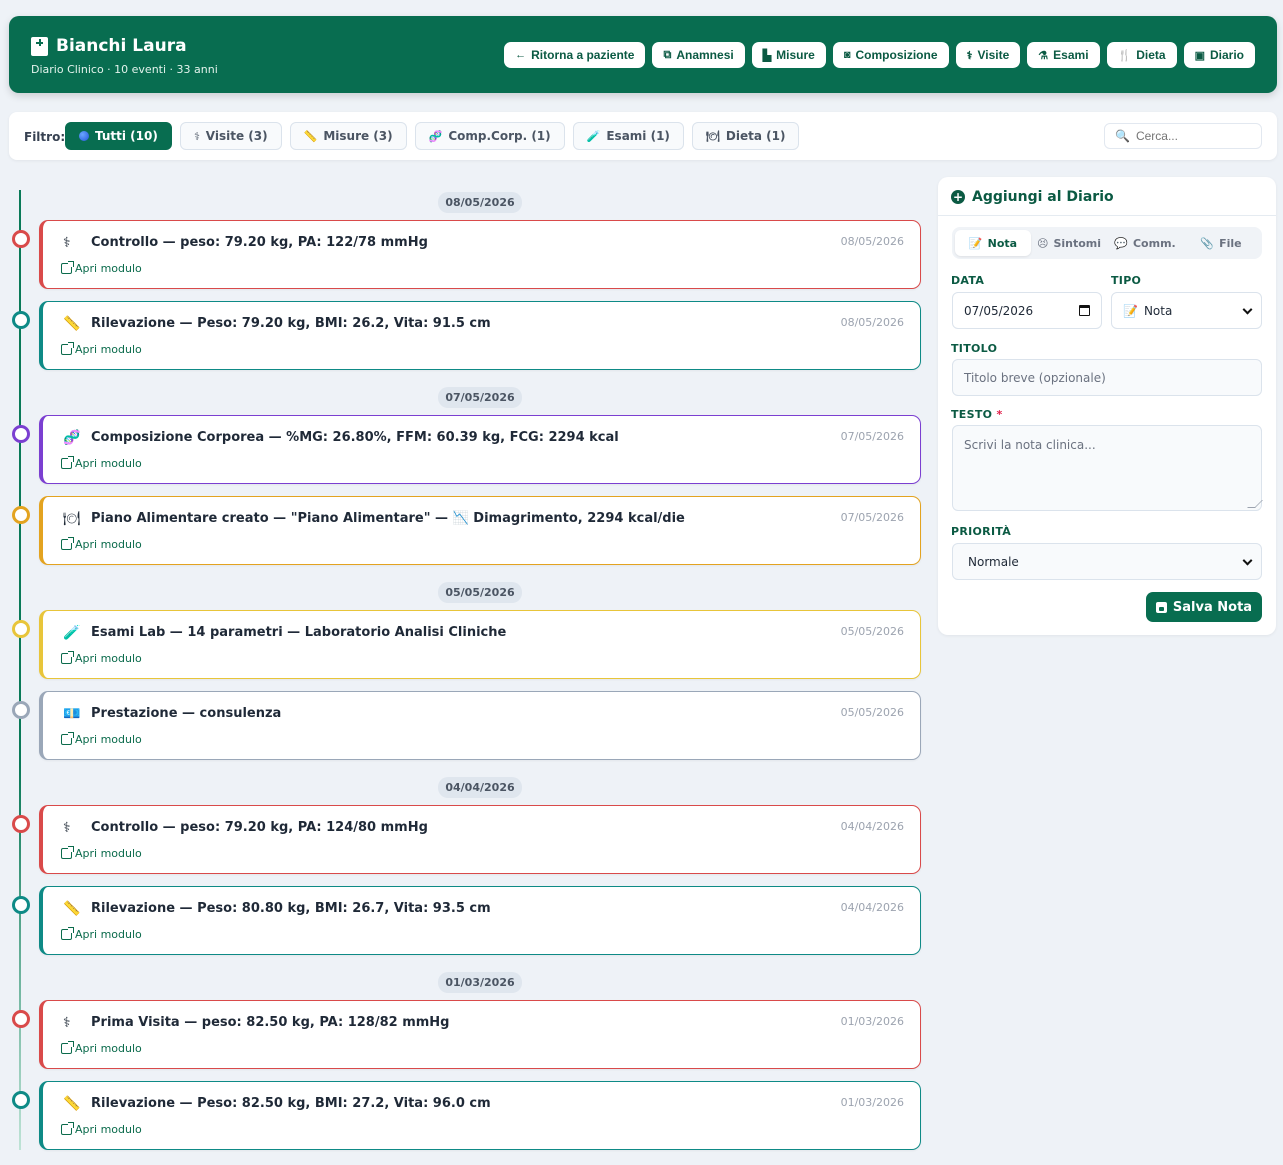 The height and width of the screenshot is (1165, 1283). Describe the element at coordinates (1107, 561) in the screenshot. I see `priority-select: Normale` at that location.